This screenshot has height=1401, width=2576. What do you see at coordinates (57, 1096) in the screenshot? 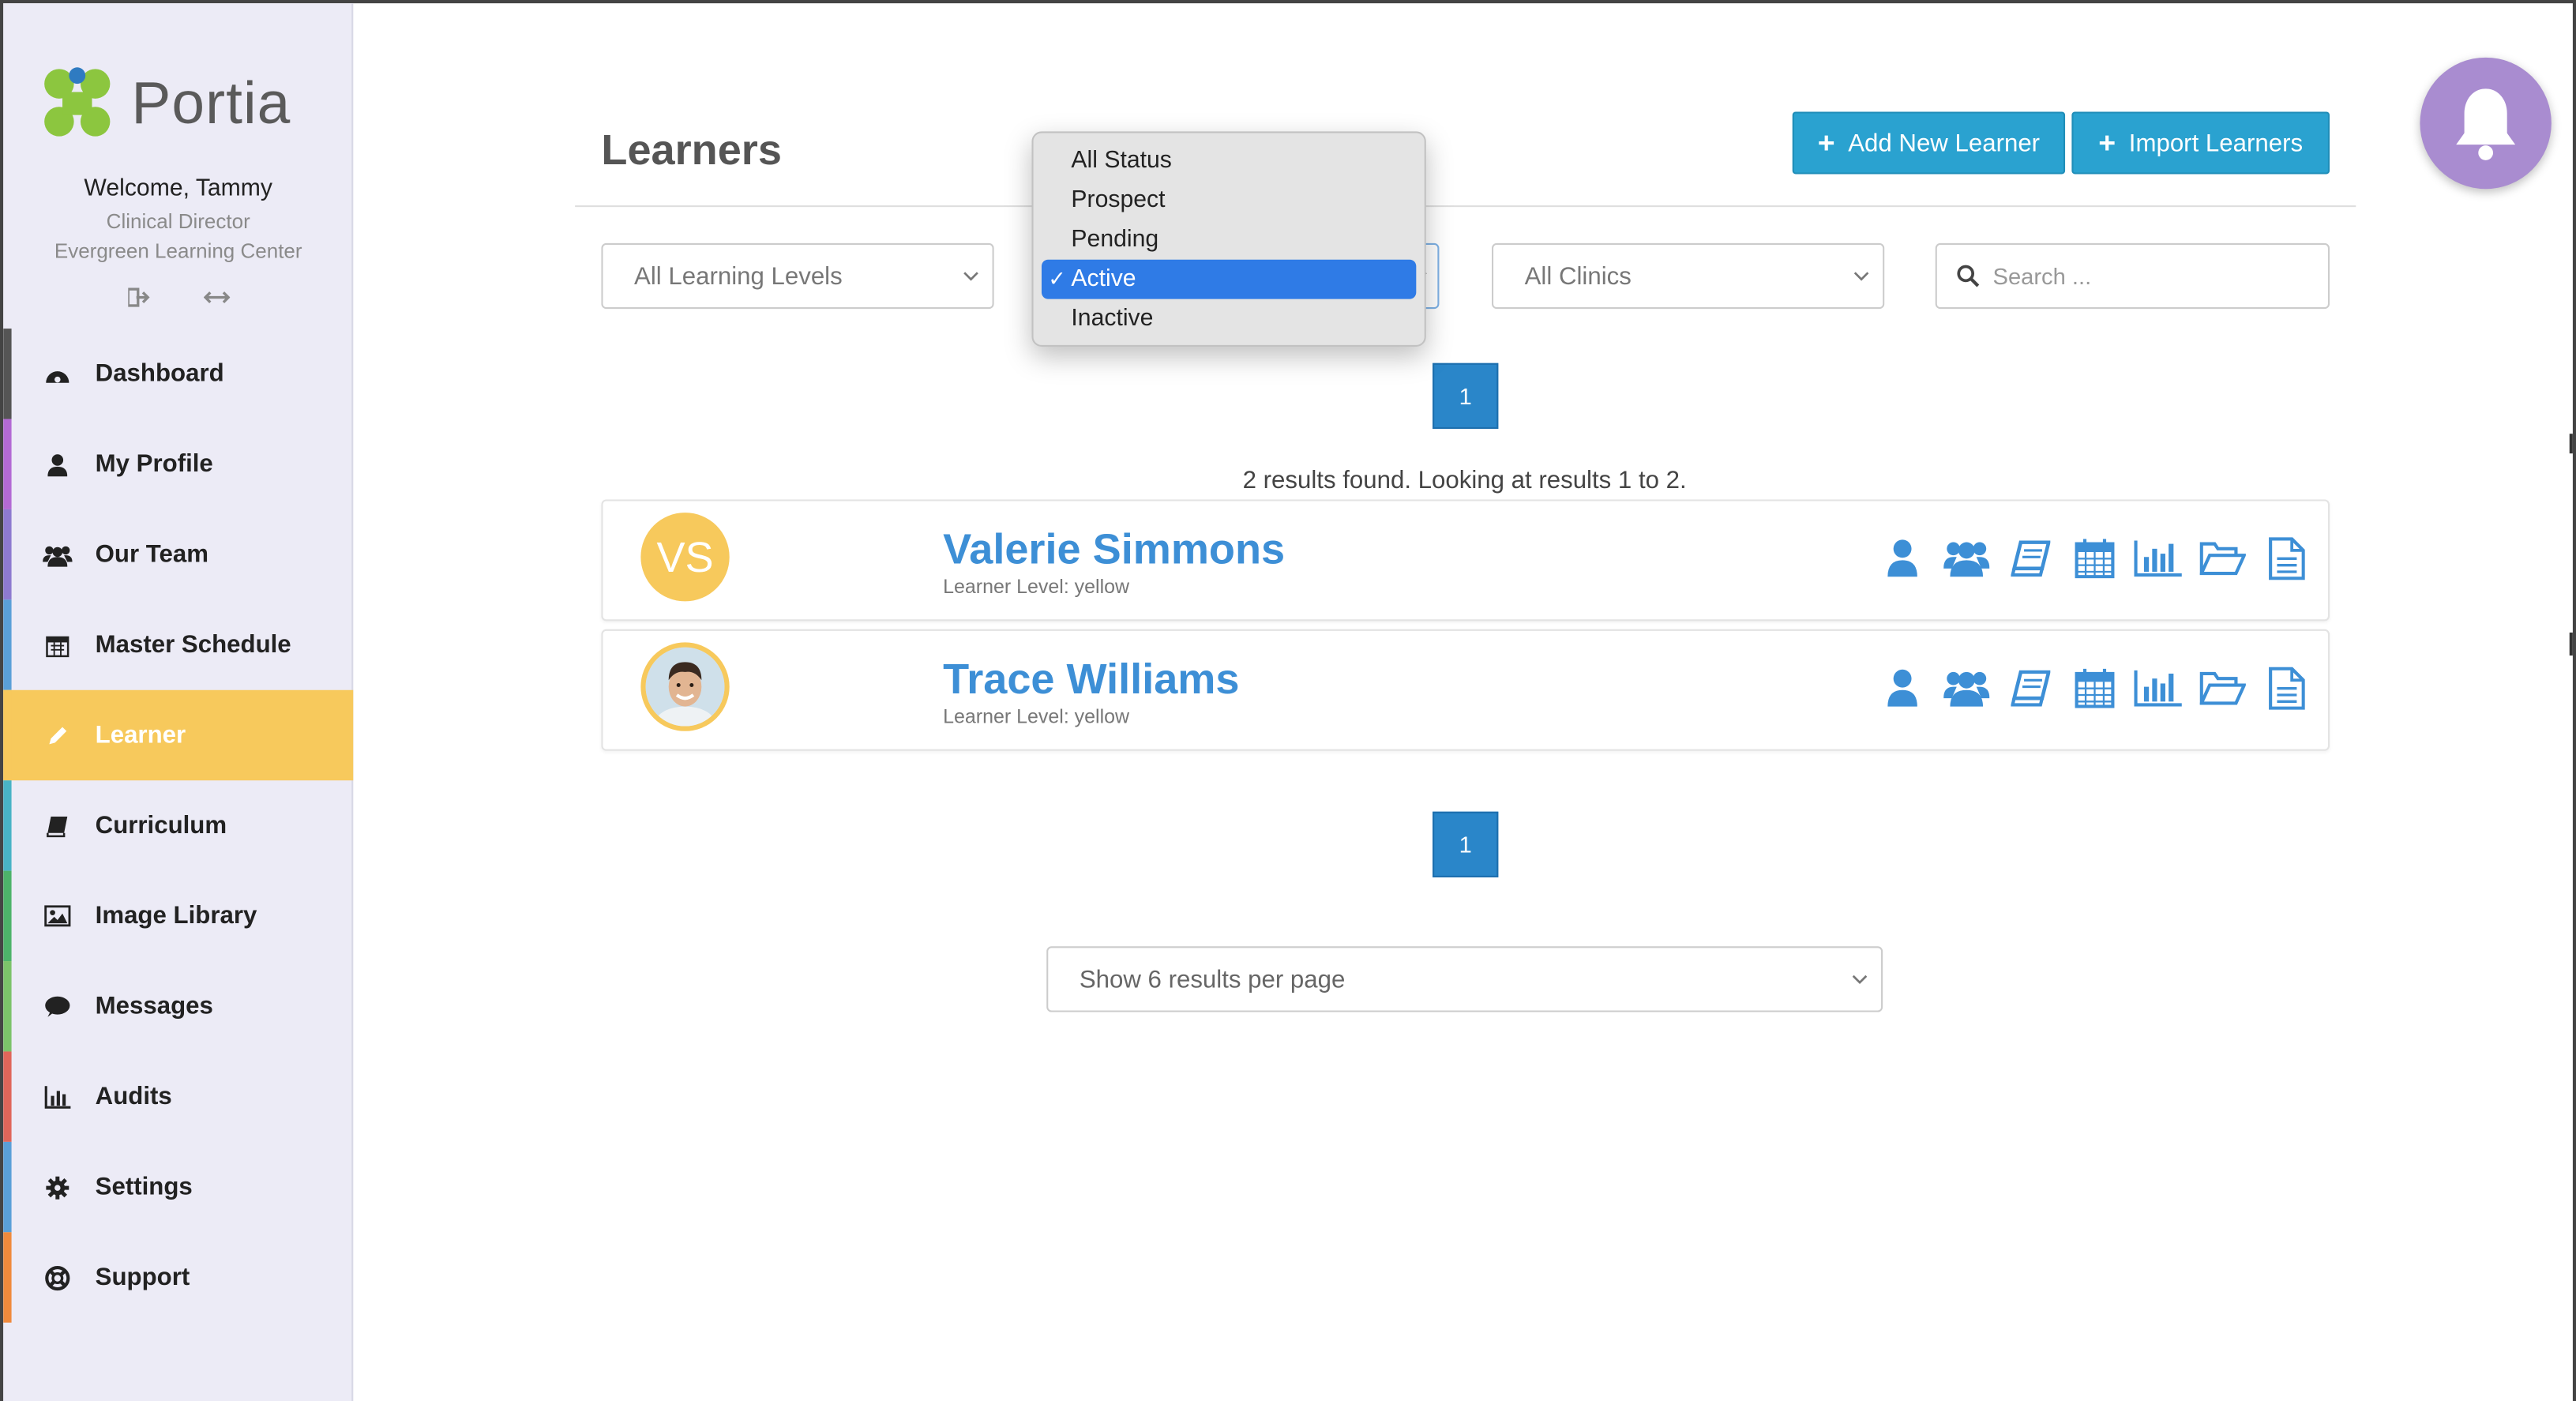
I see `bar-chart-icon` at bounding box center [57, 1096].